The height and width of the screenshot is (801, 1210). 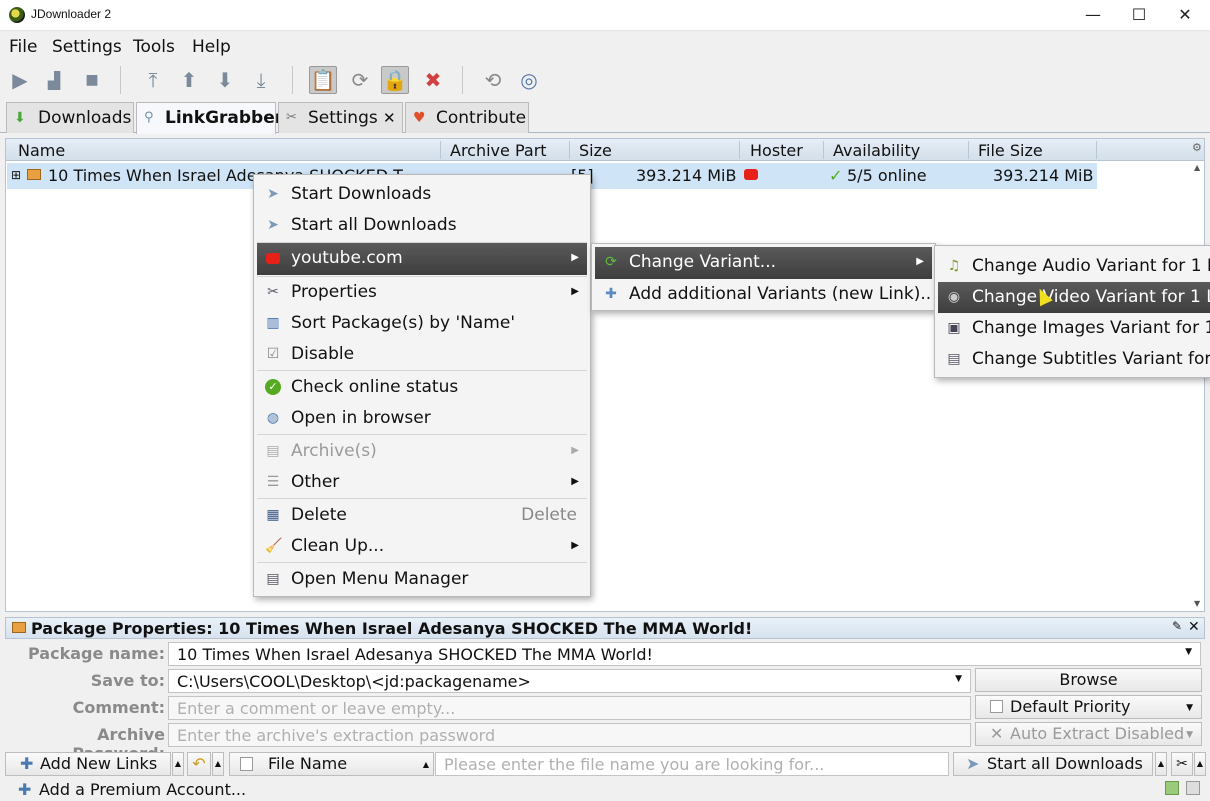 I want to click on minimize-button: —, so click(x=1093, y=15).